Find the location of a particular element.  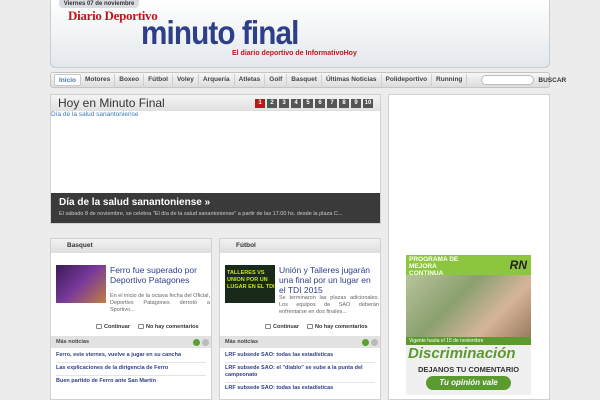

futbol-continue: Continuar is located at coordinates (282, 327).